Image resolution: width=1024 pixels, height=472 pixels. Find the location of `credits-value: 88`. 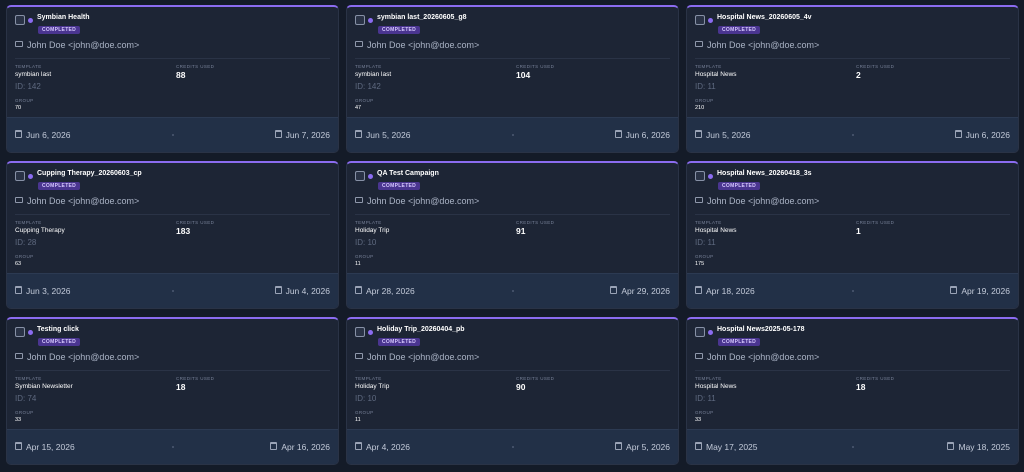

credits-value: 88 is located at coordinates (181, 75).